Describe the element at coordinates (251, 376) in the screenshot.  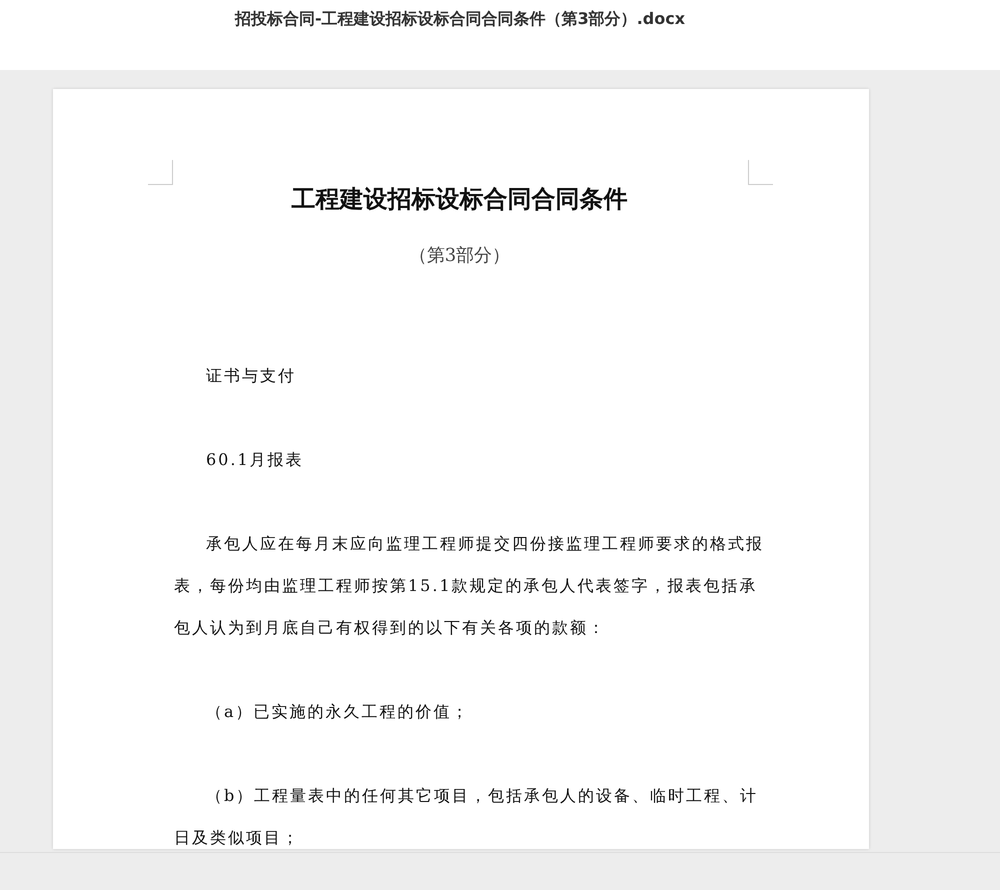
I see `paragraph: 证书与支付` at that location.